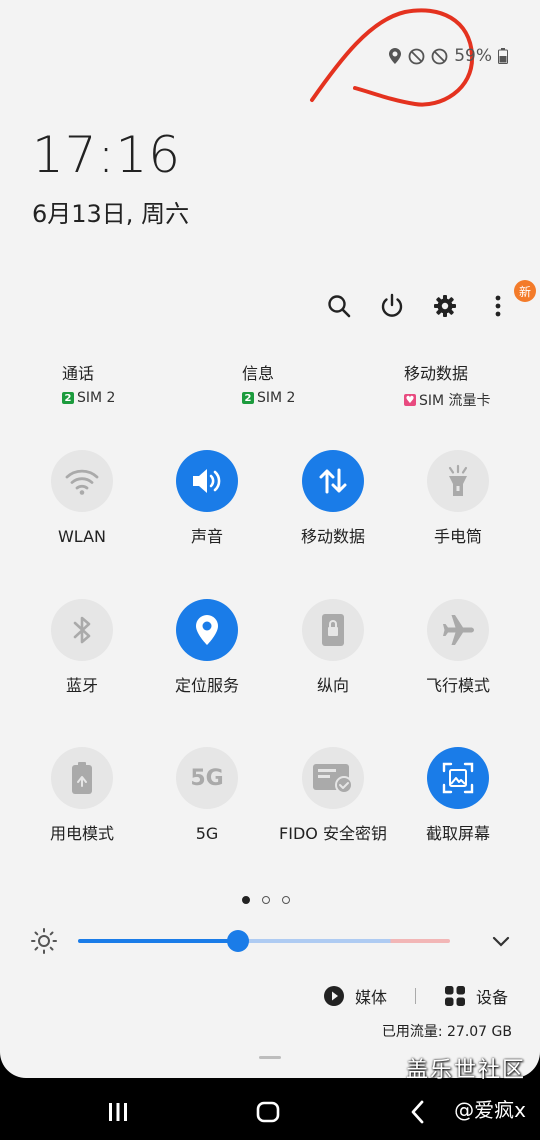  Describe the element at coordinates (82, 500) in the screenshot. I see `tile-wlan: WLAN` at that location.